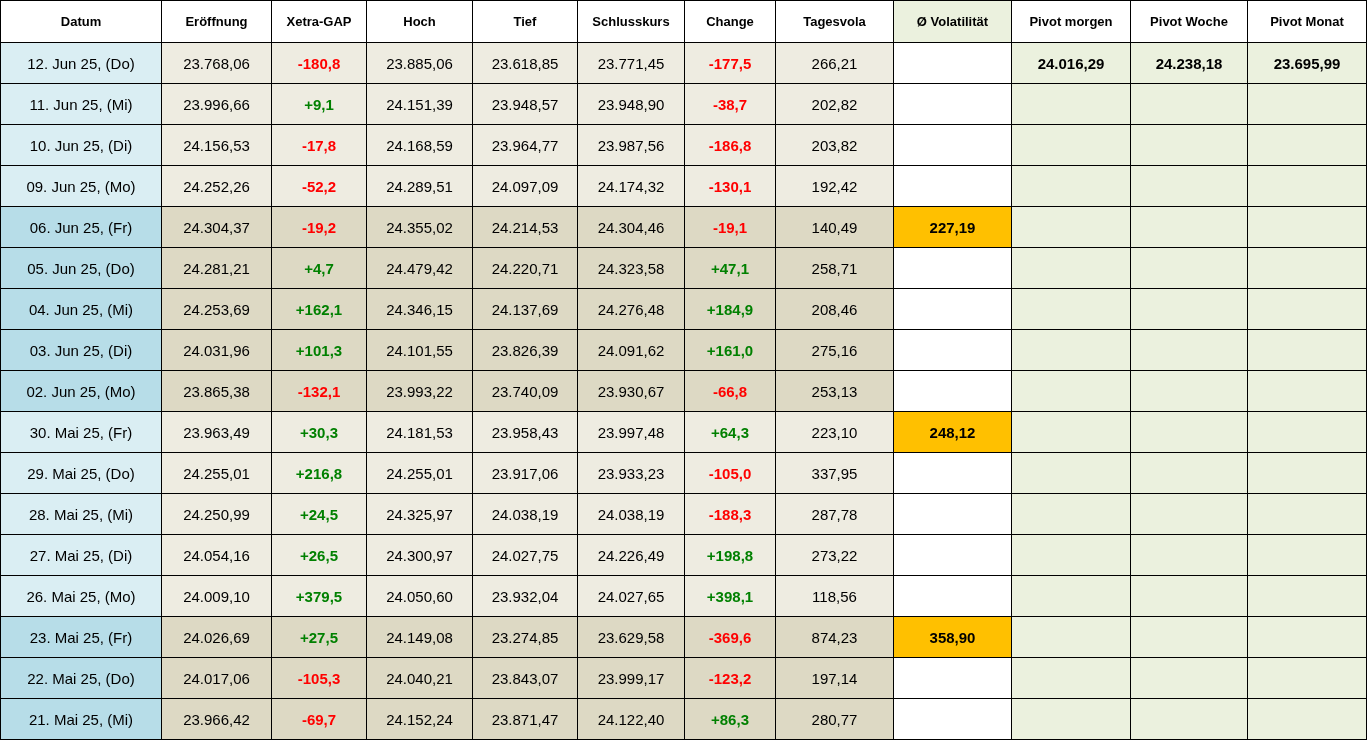  What do you see at coordinates (319, 391) in the screenshot?
I see `table-cell: -132,1` at bounding box center [319, 391].